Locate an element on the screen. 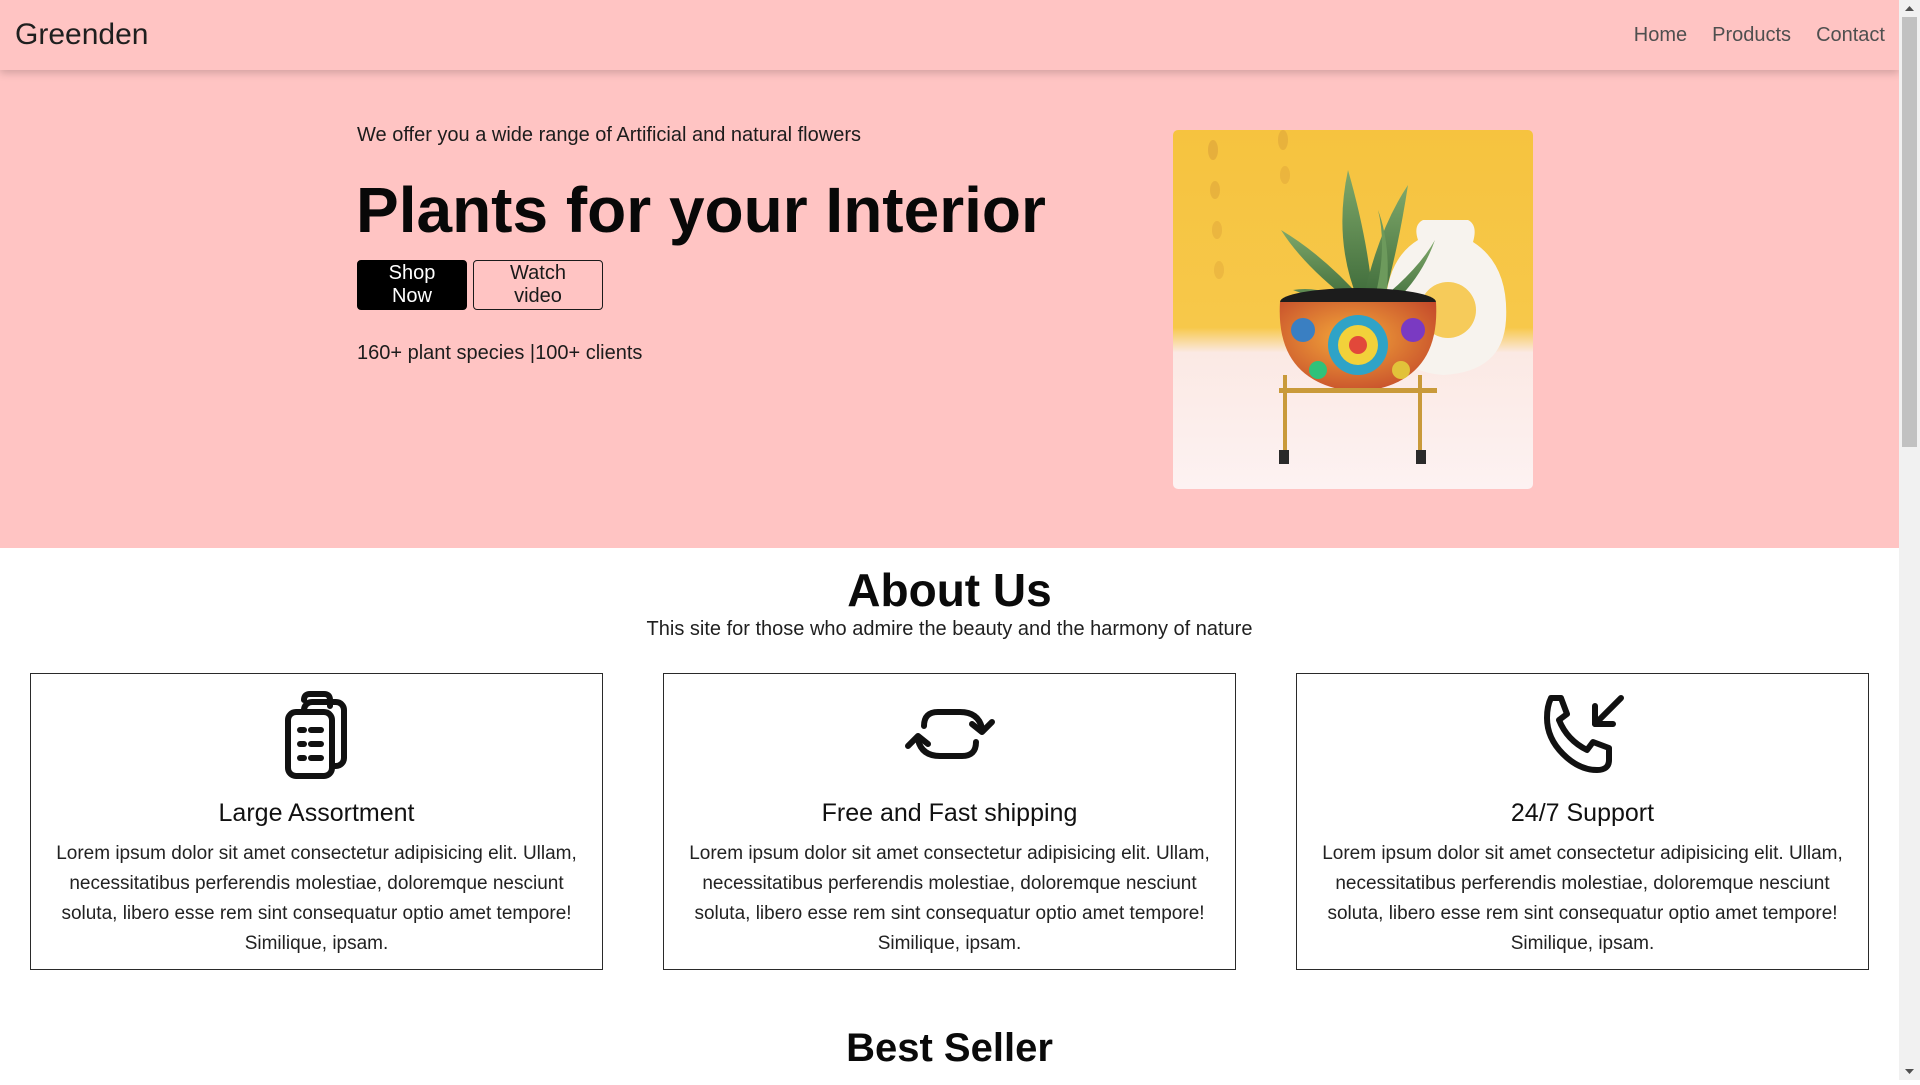 The height and width of the screenshot is (1085, 1920). nav-link-contact: Contact is located at coordinates (1850, 35).